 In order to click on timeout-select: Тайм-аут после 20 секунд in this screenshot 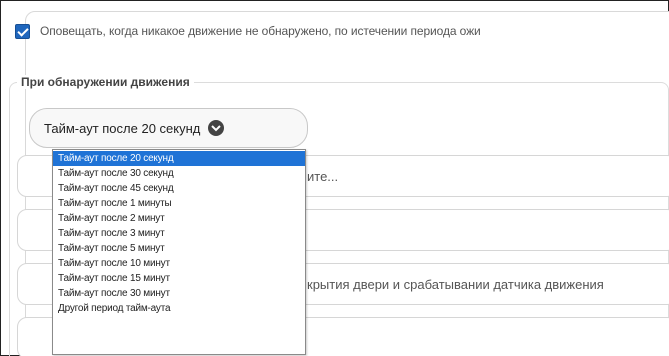, I will do `click(168, 128)`.